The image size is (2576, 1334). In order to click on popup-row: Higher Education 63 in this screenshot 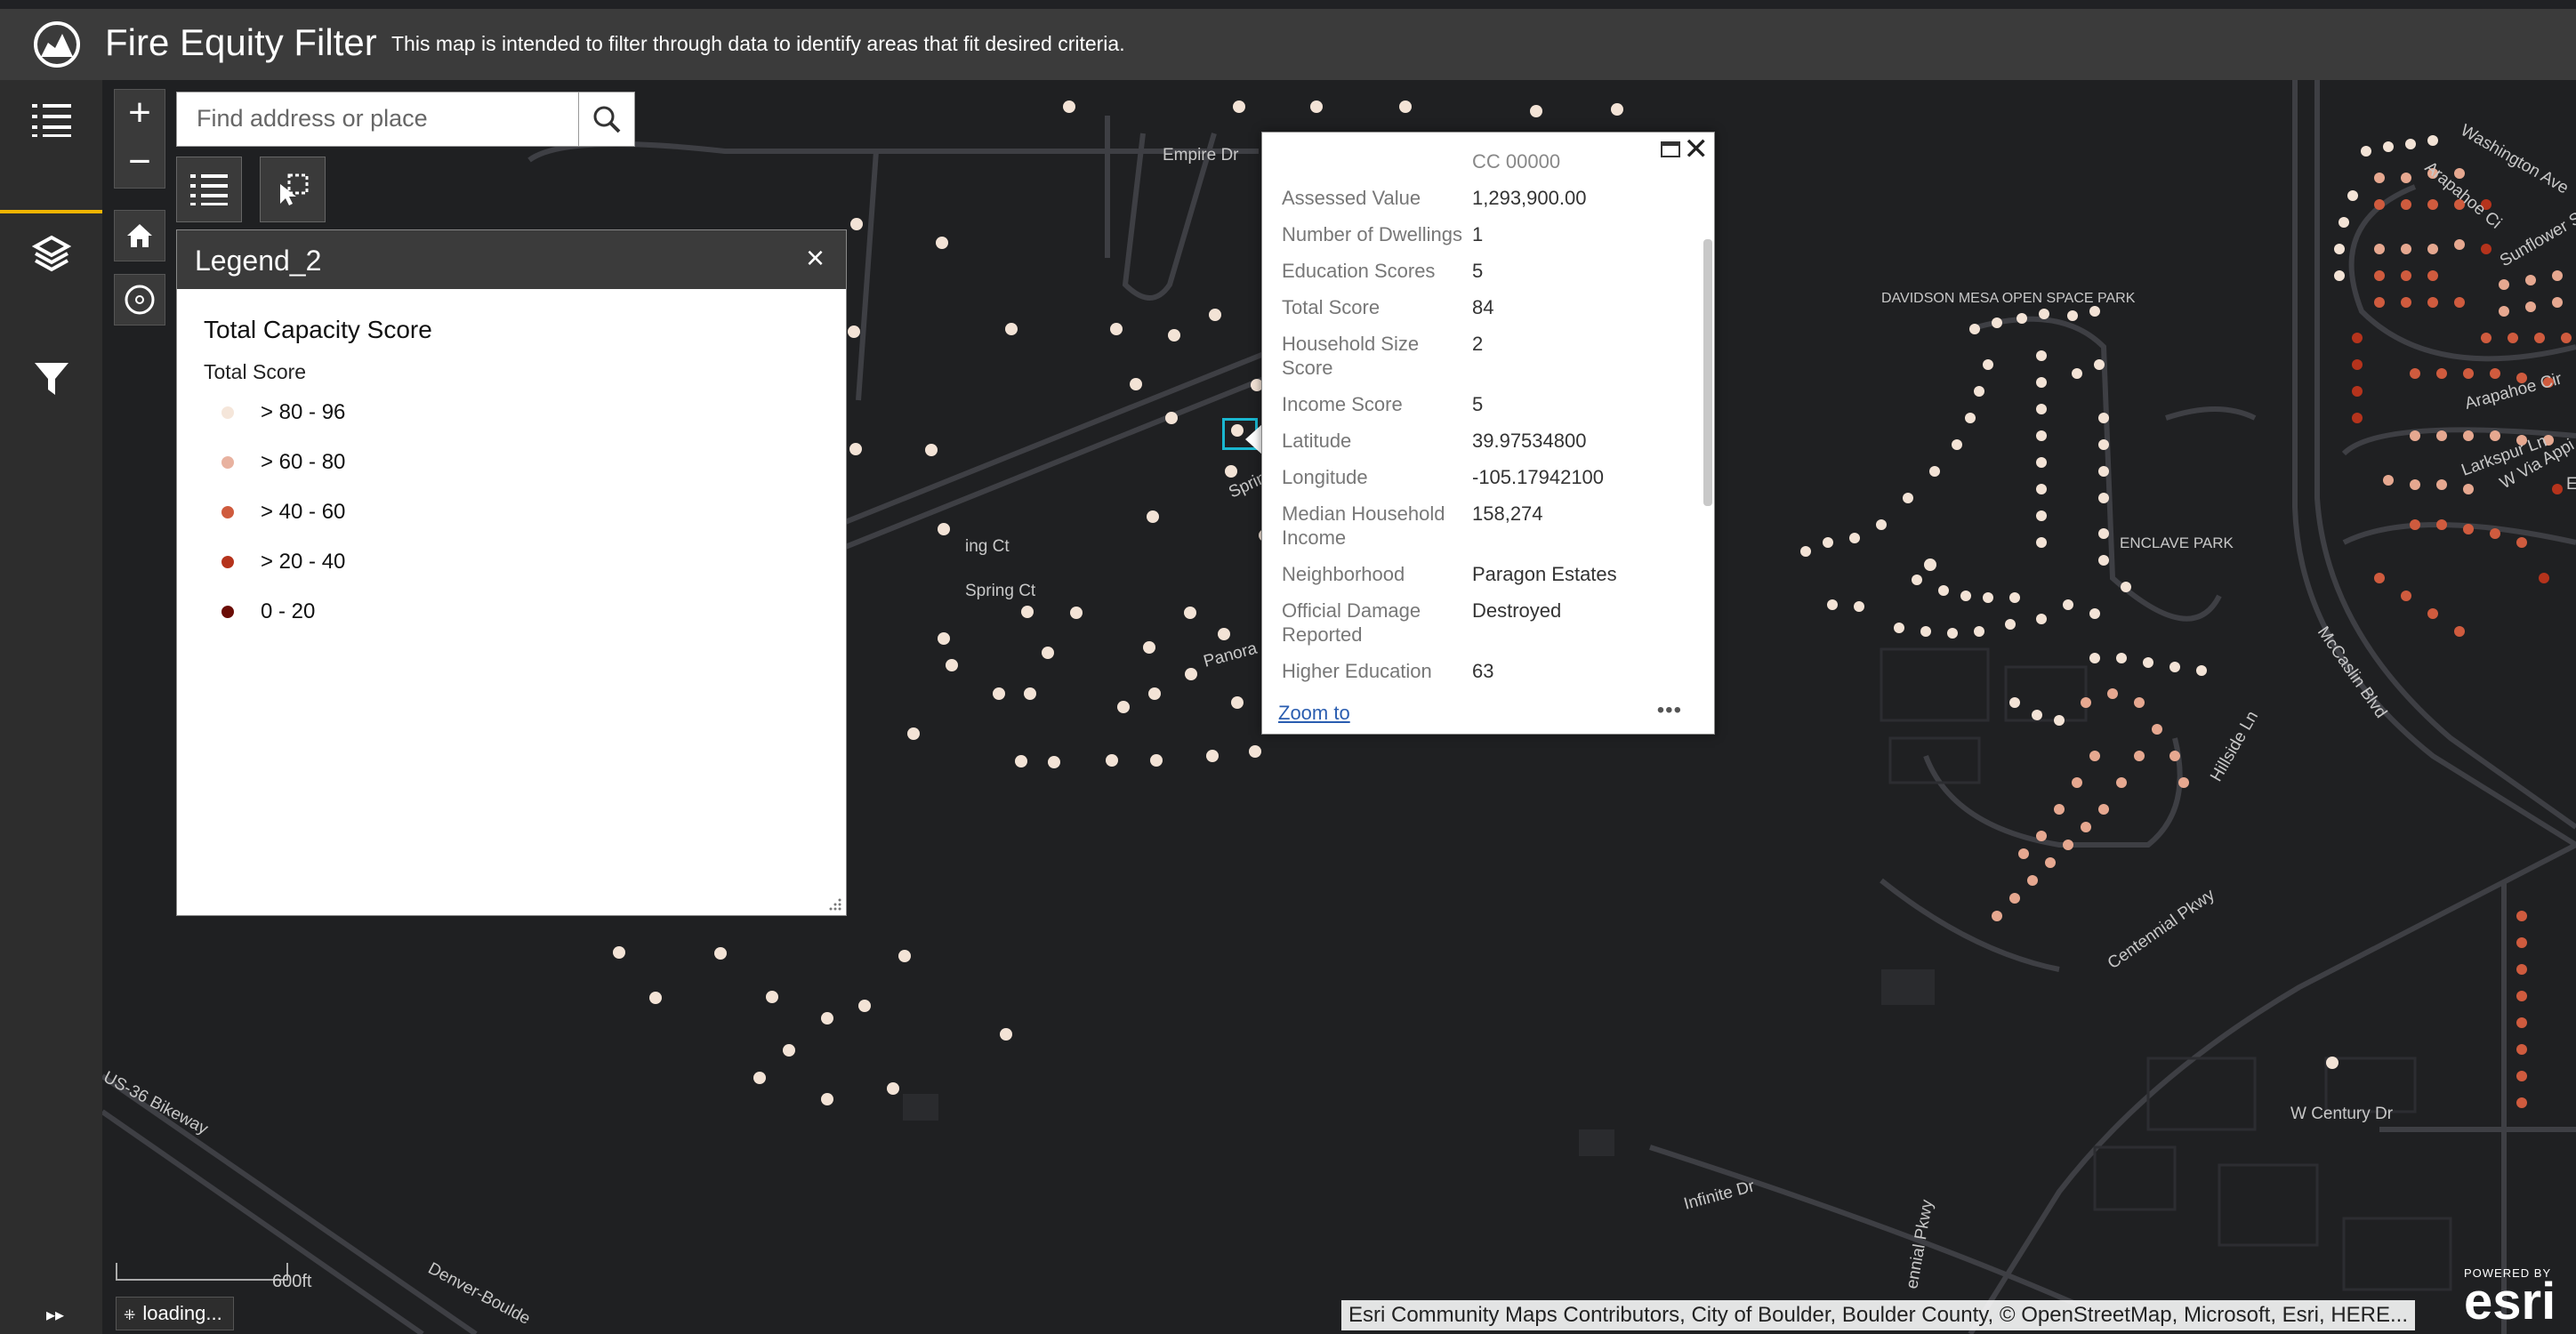, I will do `click(1486, 671)`.